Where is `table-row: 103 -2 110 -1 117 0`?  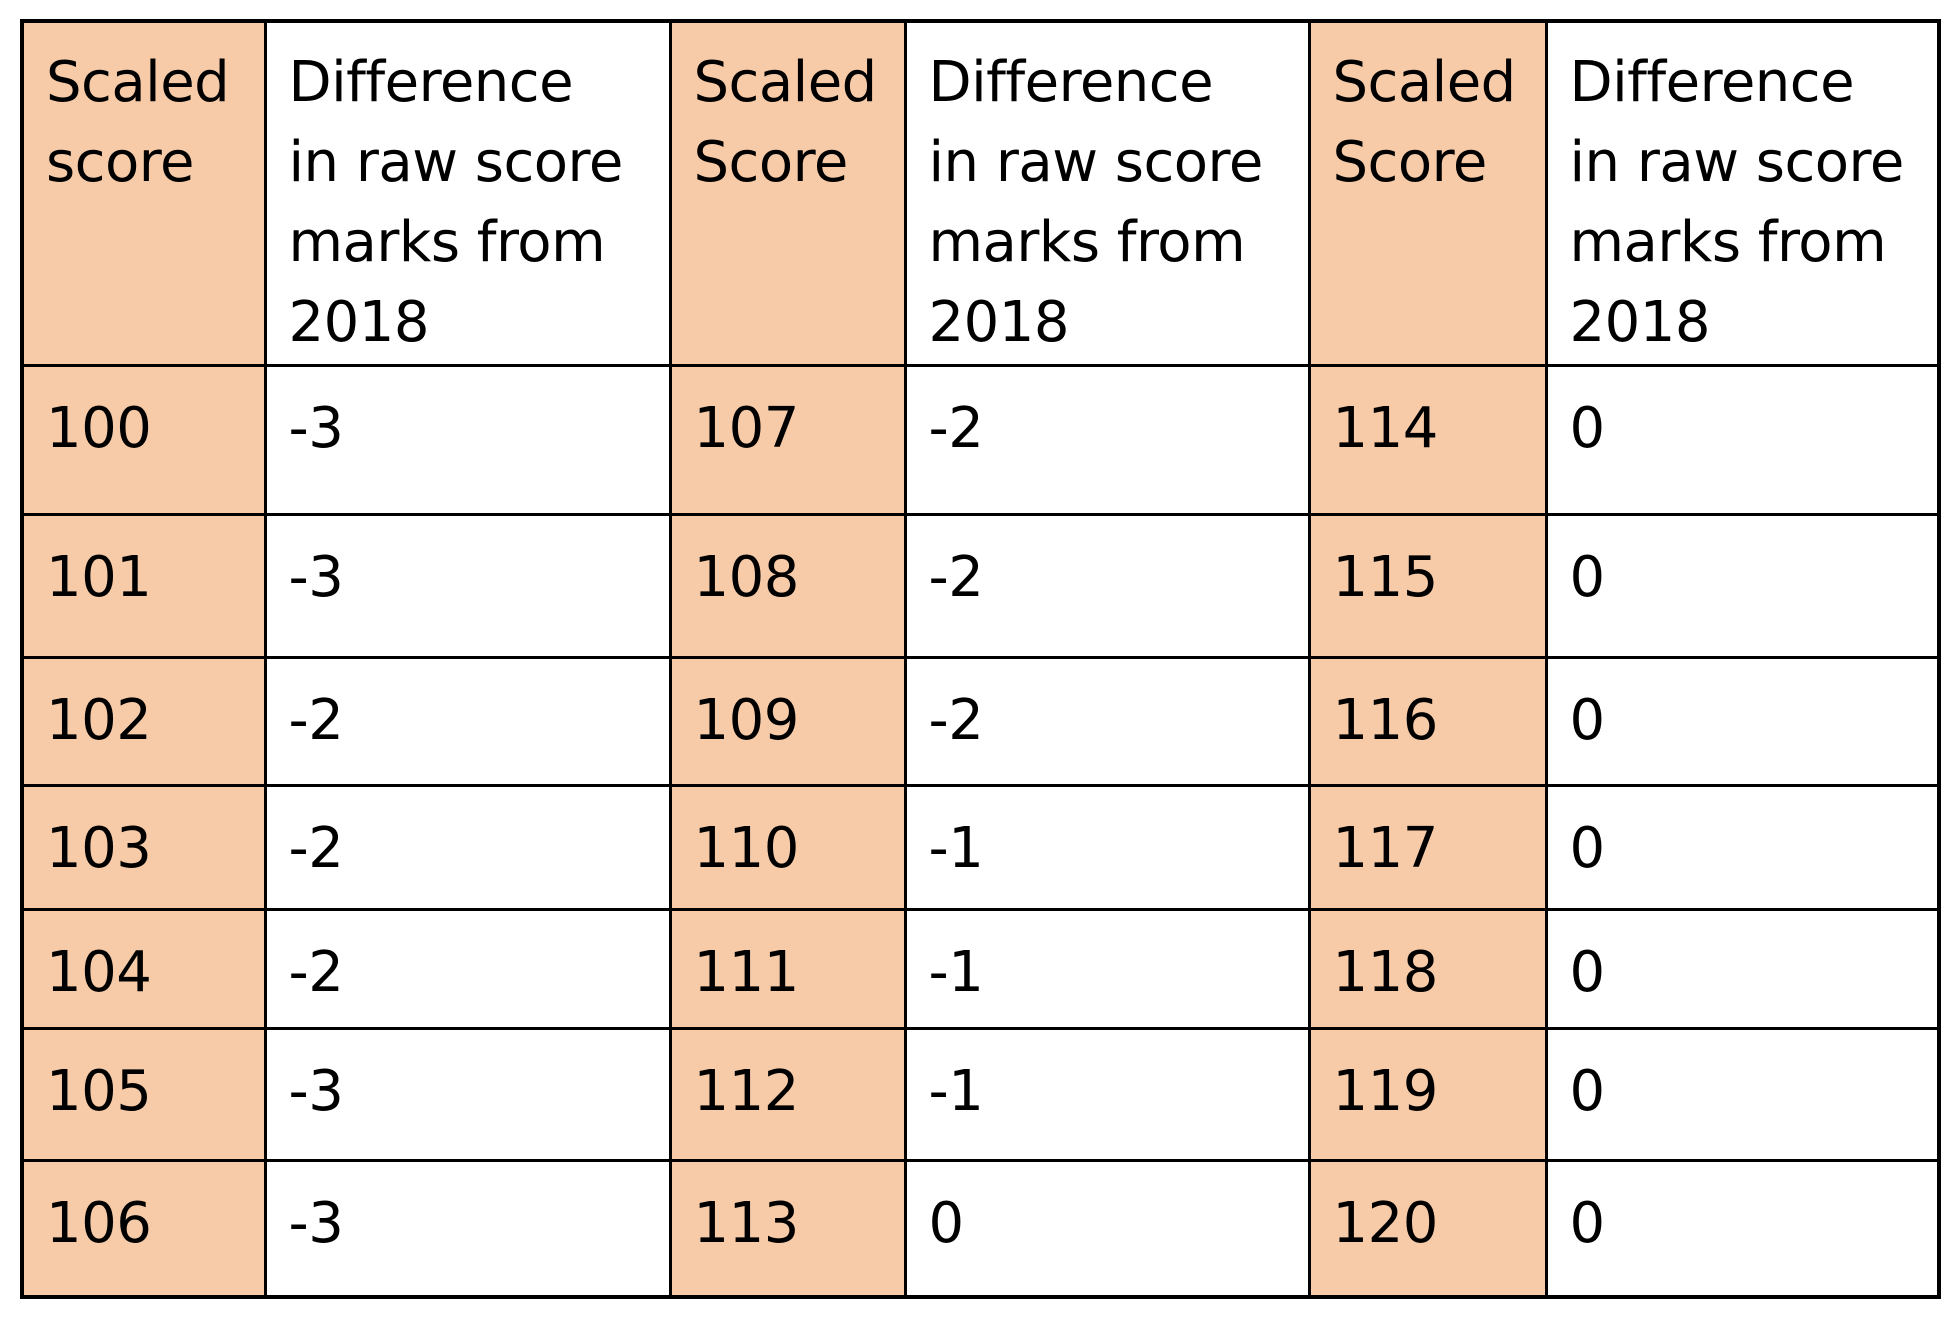 table-row: 103 -2 110 -1 117 0 is located at coordinates (980, 847).